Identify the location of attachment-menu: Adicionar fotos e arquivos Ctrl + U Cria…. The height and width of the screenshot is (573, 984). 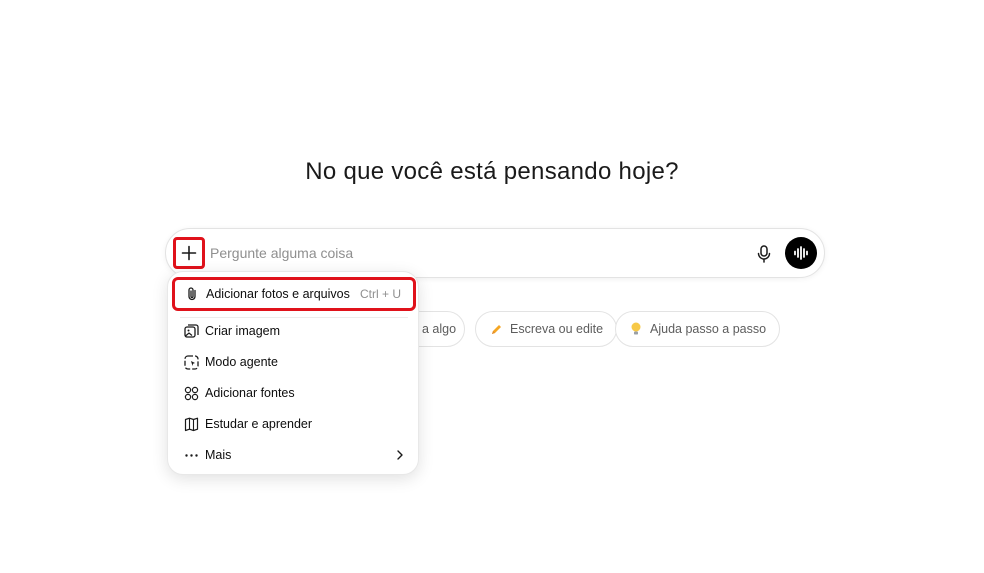
(293, 373).